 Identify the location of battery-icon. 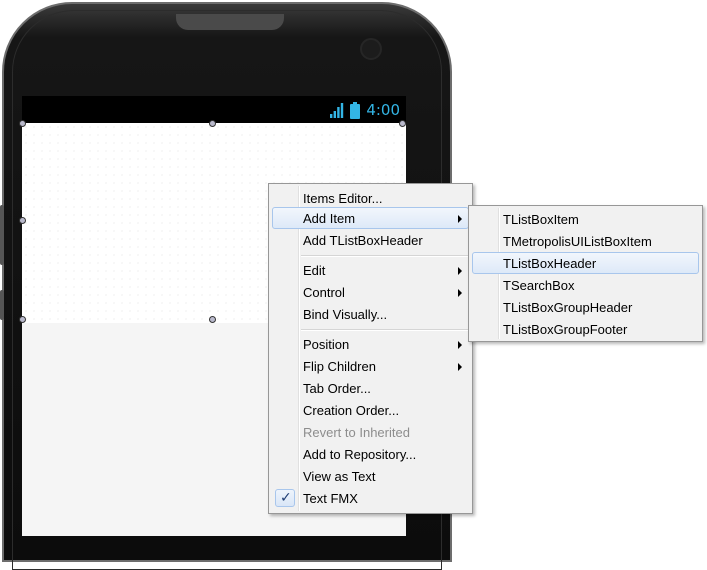
(355, 110).